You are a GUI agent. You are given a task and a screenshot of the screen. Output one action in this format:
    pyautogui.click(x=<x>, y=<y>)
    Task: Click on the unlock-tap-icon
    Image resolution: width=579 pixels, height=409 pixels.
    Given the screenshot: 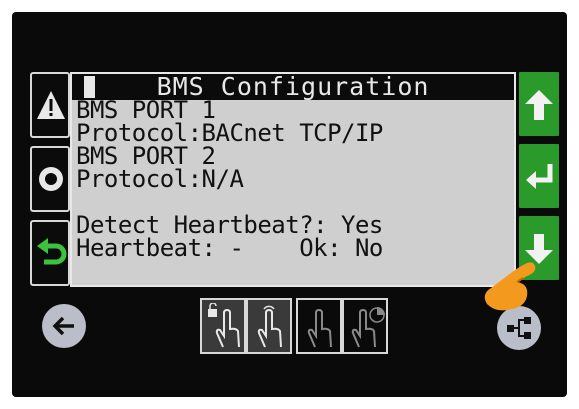 What is the action you would take?
    pyautogui.click(x=224, y=325)
    